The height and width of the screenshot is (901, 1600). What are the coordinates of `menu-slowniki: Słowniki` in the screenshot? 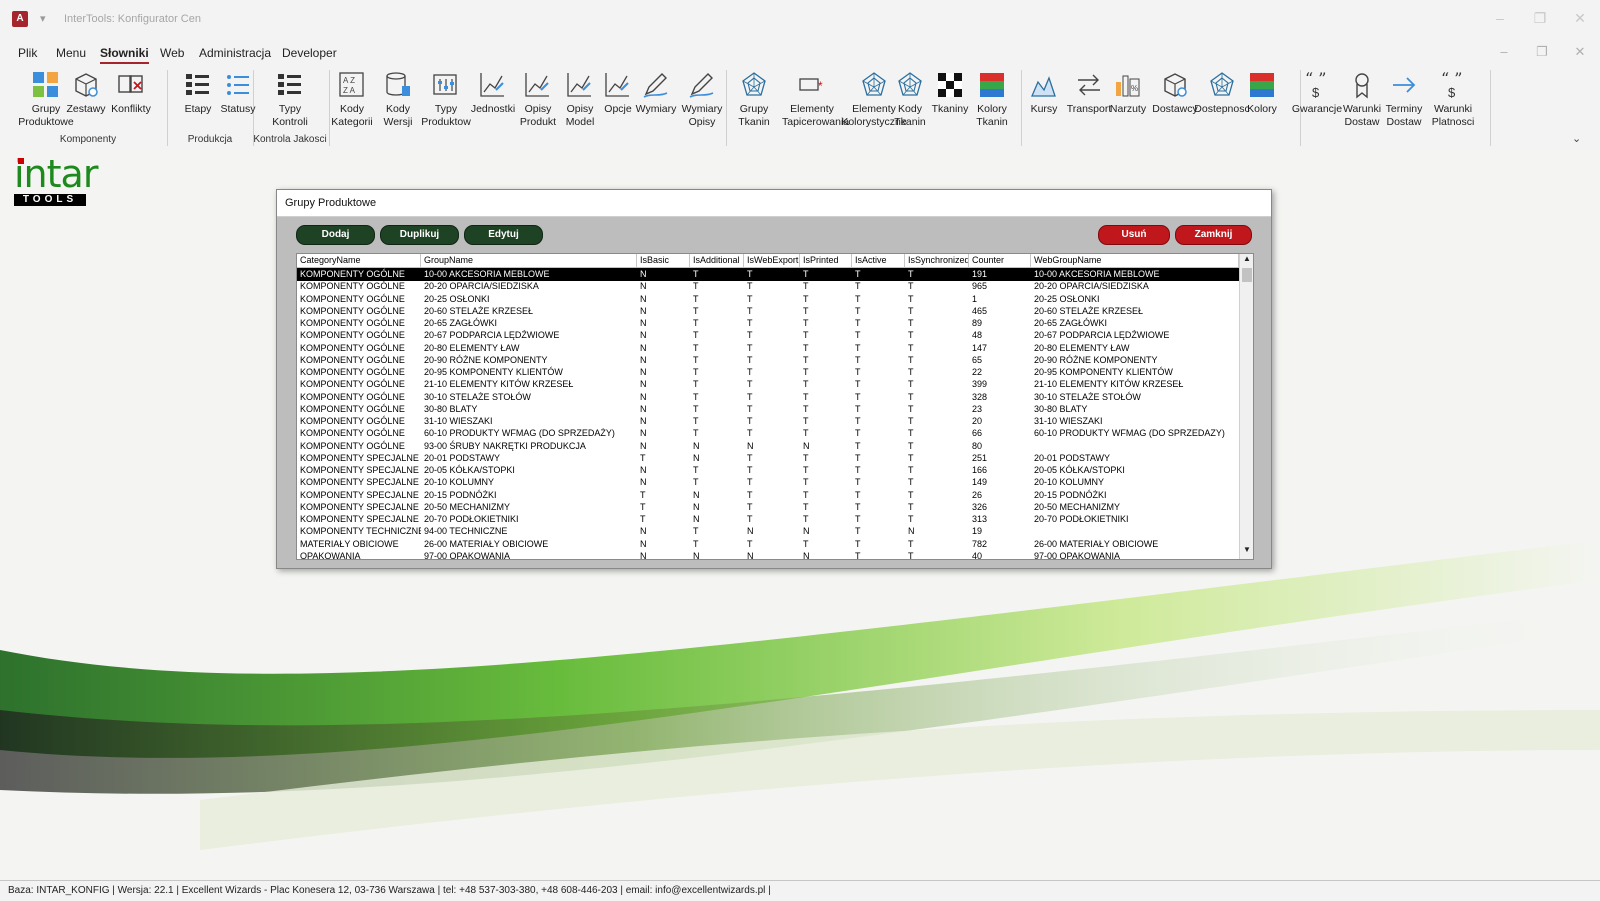 It's located at (124, 55).